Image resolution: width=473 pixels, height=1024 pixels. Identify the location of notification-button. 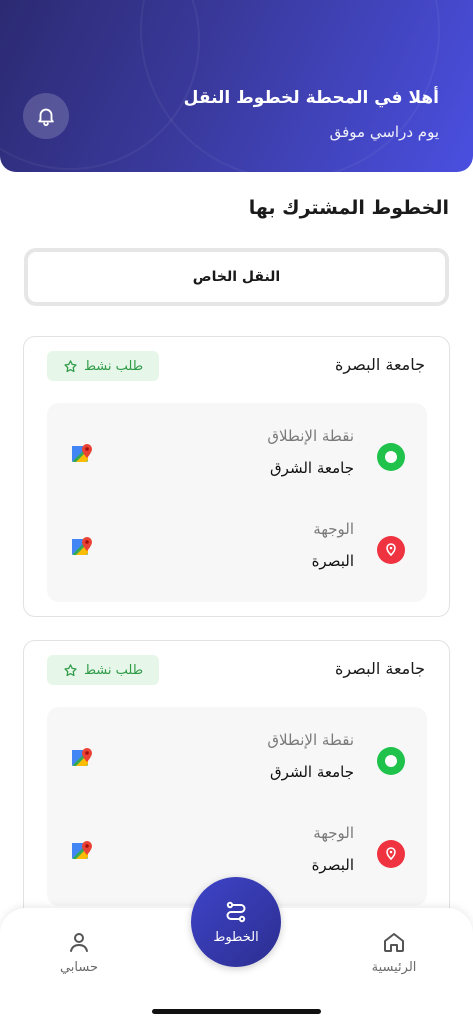
(46, 116).